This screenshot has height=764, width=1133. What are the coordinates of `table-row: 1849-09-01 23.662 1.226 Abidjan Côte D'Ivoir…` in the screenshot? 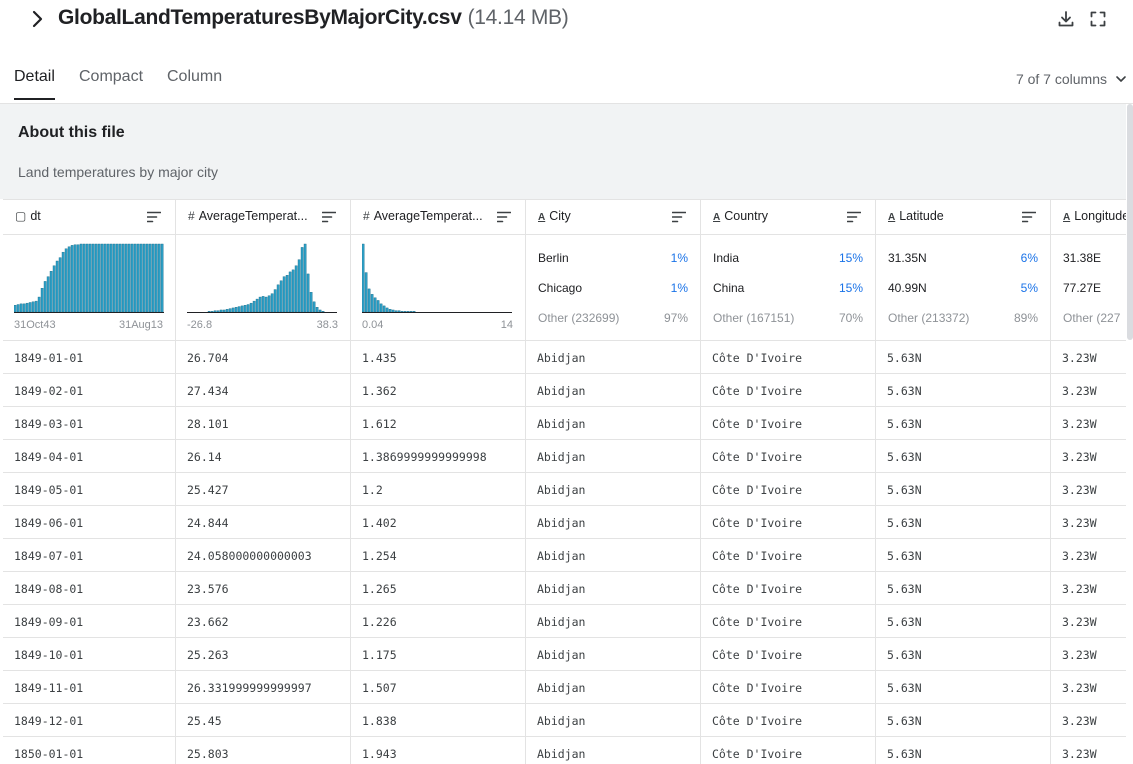 It's located at (564, 621).